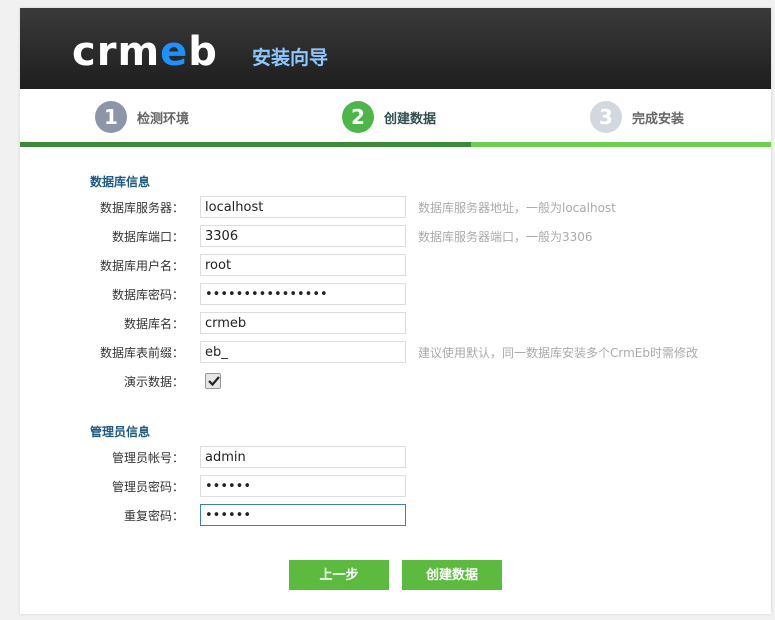  What do you see at coordinates (120, 182) in the screenshot?
I see `db-section-title: 数据库信息` at bounding box center [120, 182].